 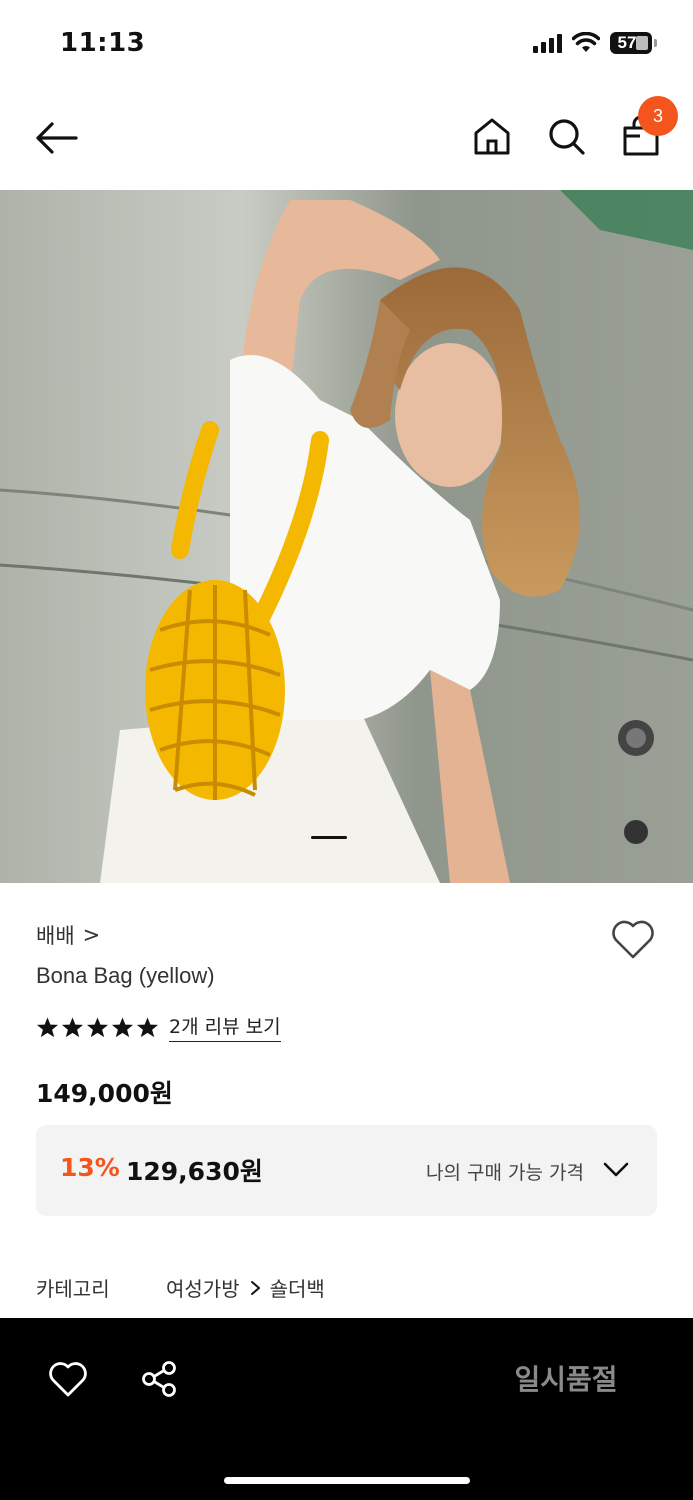 What do you see at coordinates (245, 1287) in the screenshot?
I see `category-breadcrumb: 여성가방 숄더백` at bounding box center [245, 1287].